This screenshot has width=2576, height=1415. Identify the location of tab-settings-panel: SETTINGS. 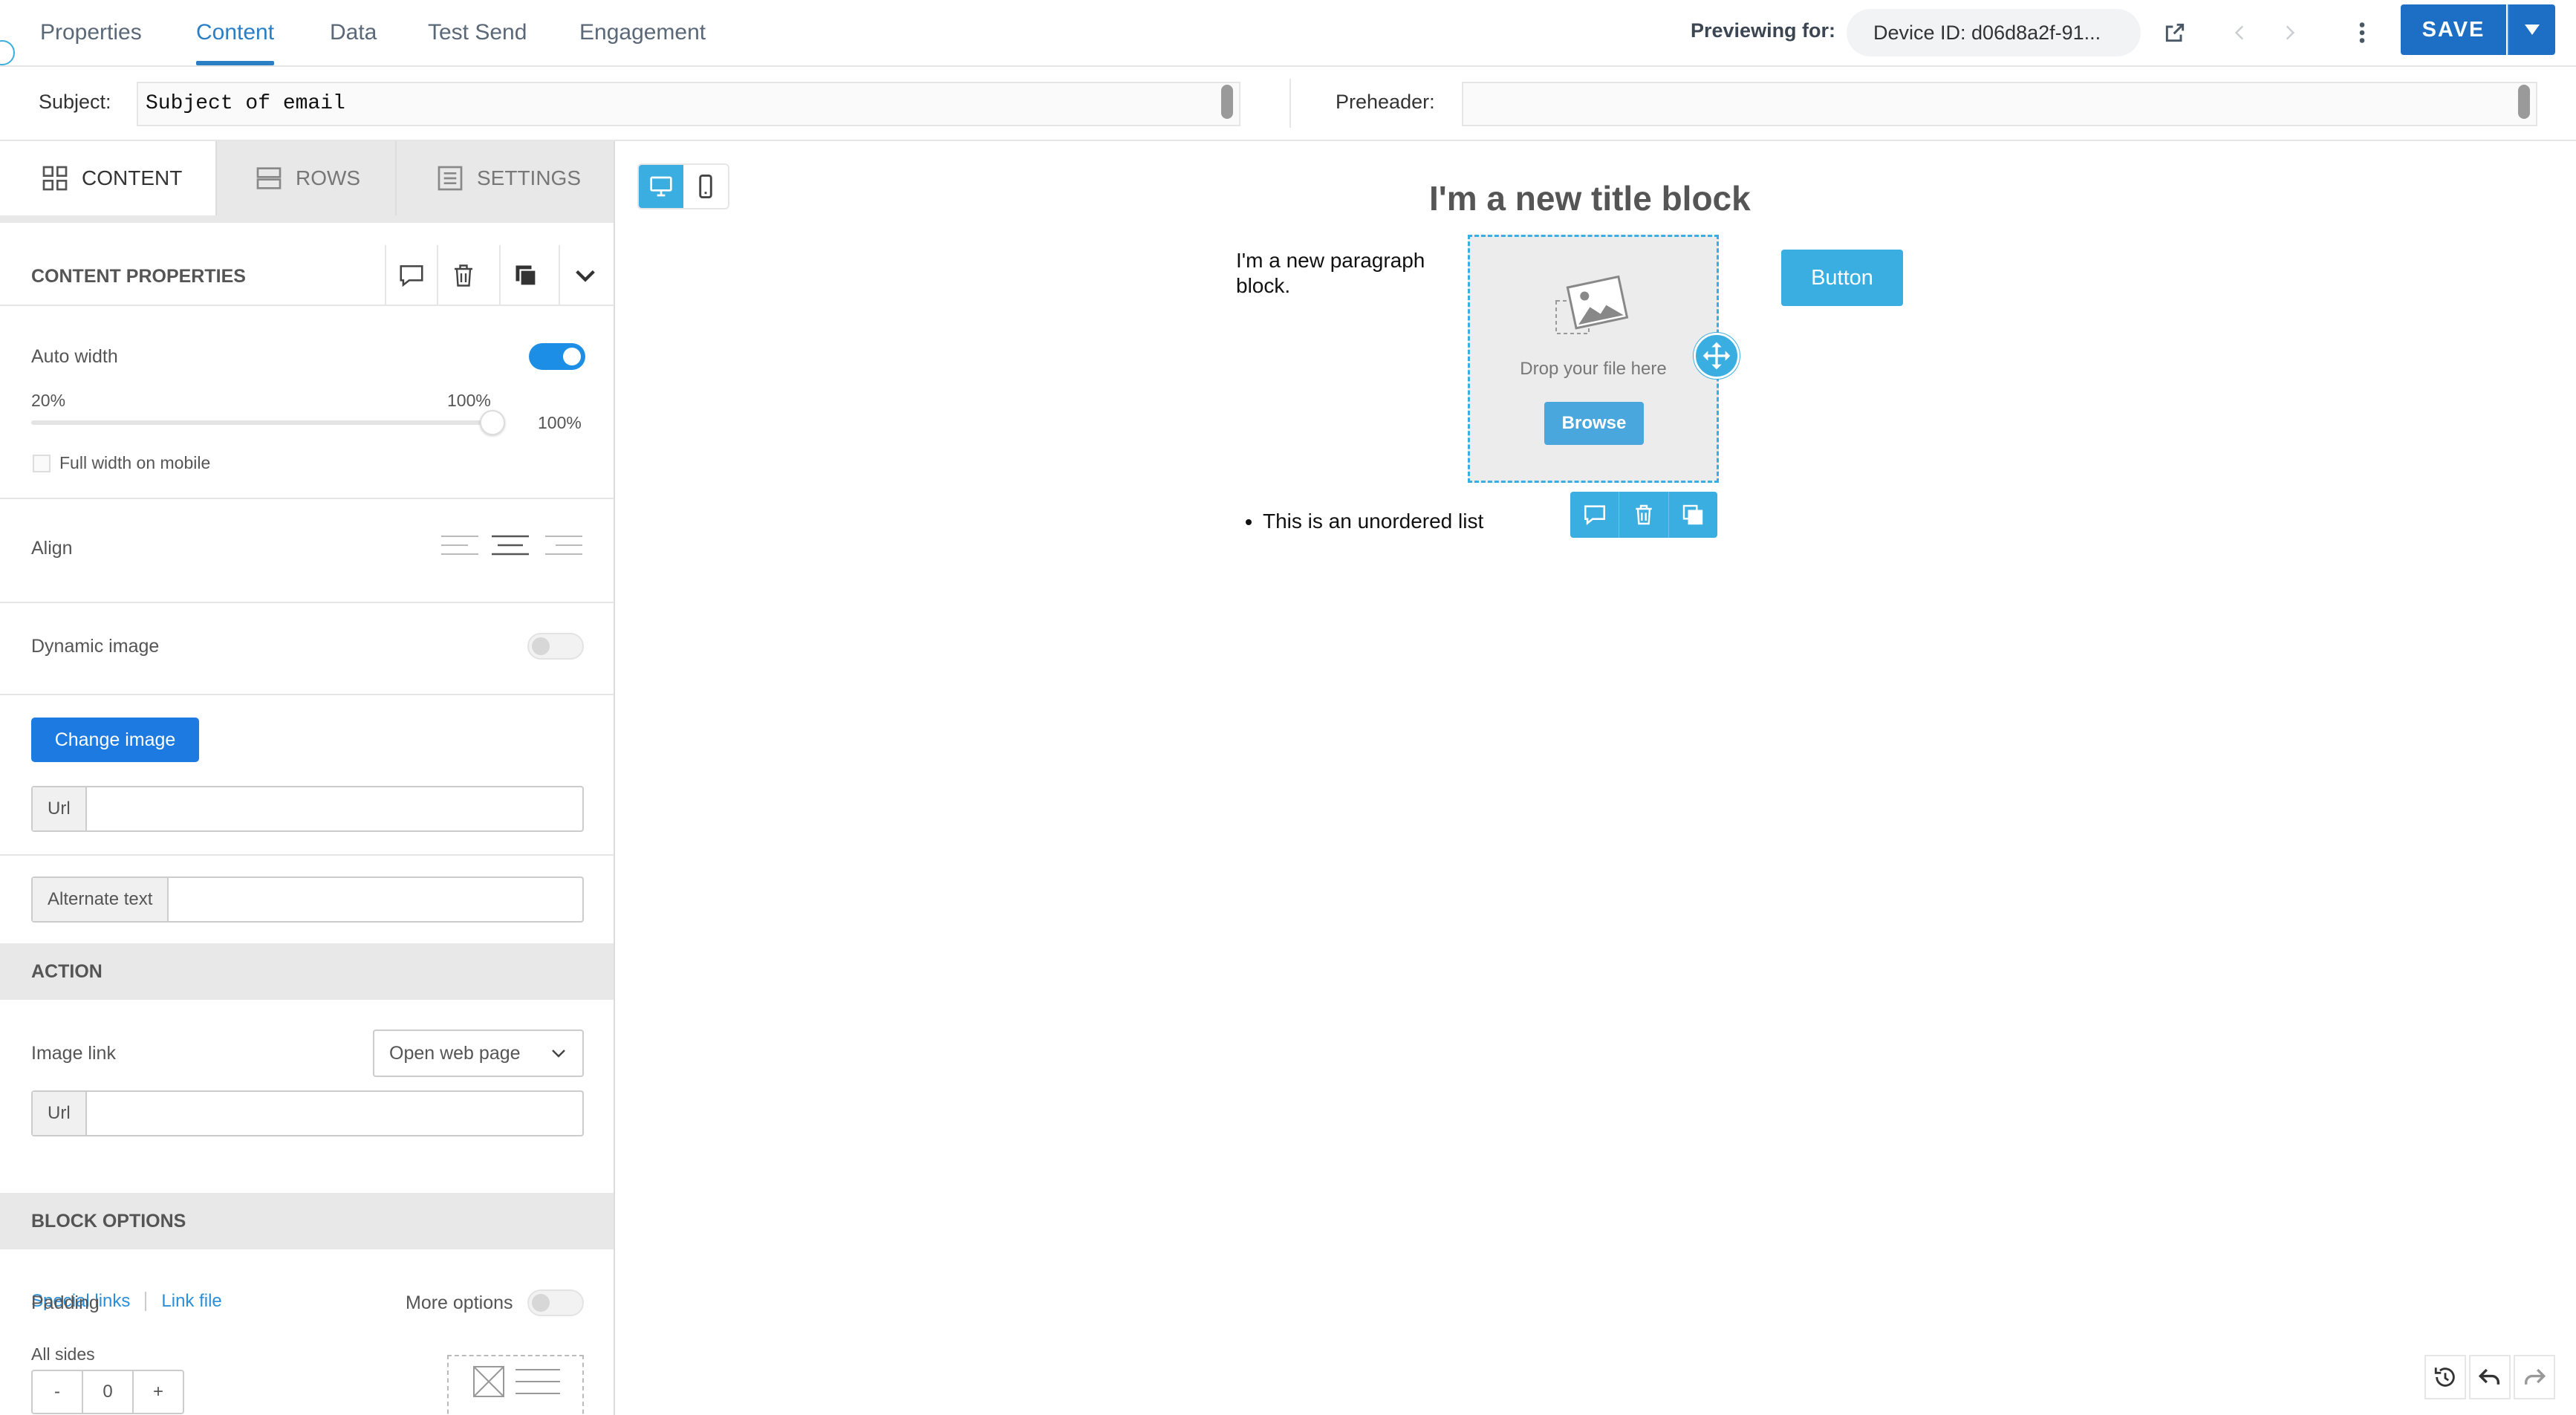
(505, 178).